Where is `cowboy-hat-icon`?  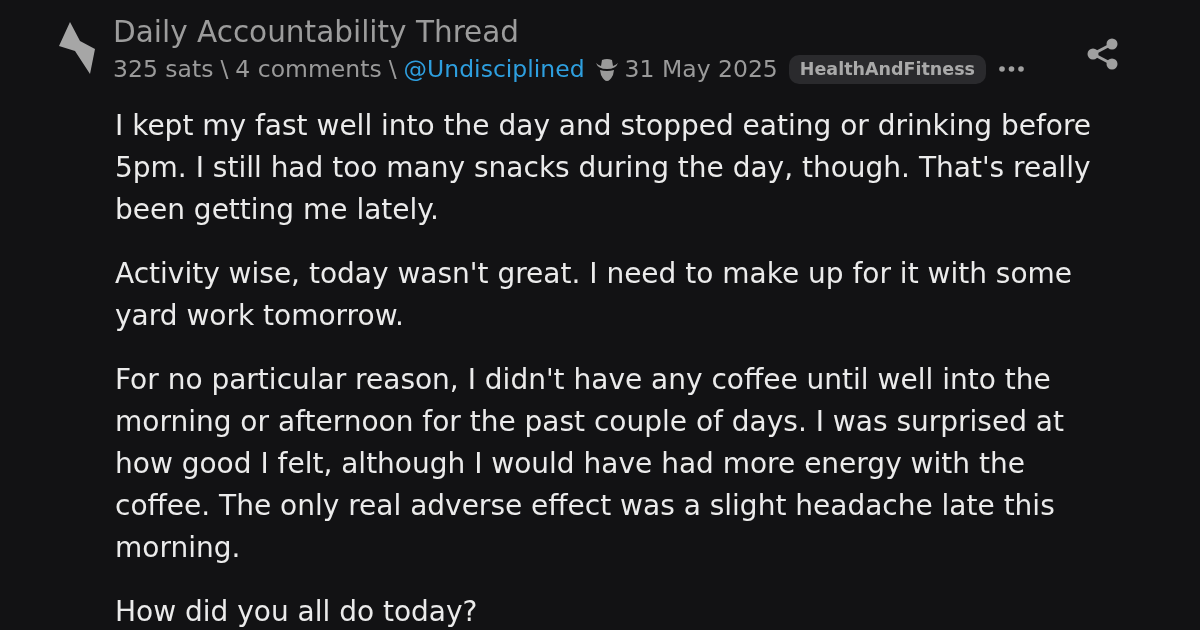
cowboy-hat-icon is located at coordinates (606, 69).